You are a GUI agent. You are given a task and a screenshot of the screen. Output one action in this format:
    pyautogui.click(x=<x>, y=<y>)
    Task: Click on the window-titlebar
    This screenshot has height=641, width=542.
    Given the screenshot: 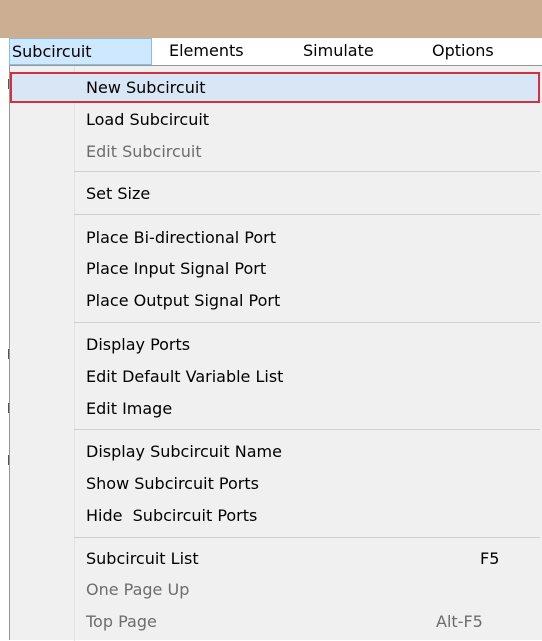 What is the action you would take?
    pyautogui.click(x=271, y=19)
    